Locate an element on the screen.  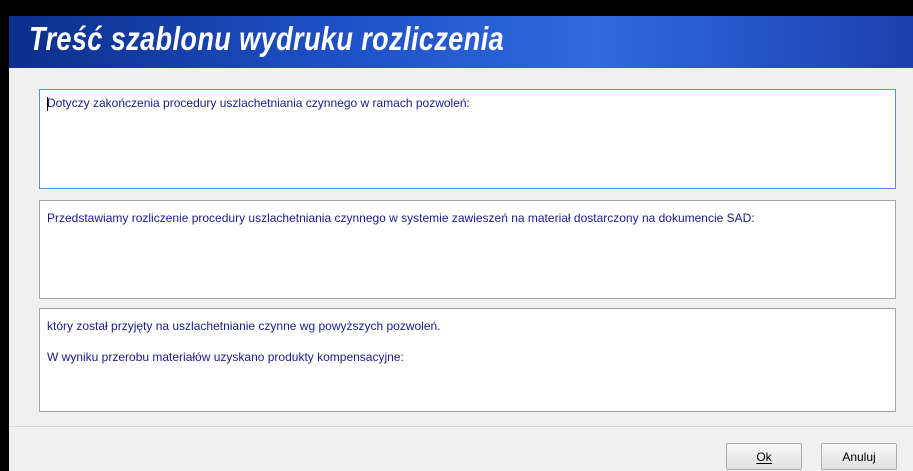
button-bar: Ok Anuluj is located at coordinates (461, 448).